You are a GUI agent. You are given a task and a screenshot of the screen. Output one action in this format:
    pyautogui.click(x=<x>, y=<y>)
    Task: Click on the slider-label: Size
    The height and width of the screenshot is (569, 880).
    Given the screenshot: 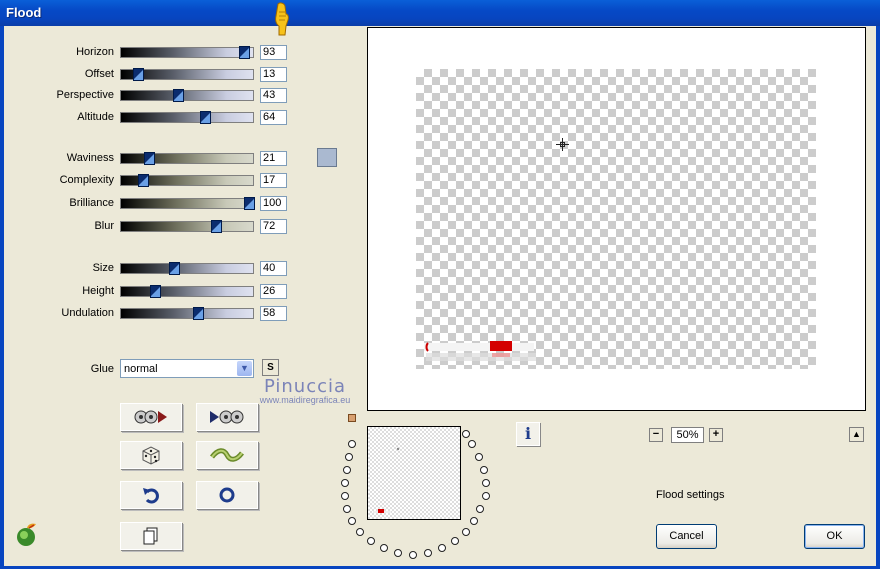 What is the action you would take?
    pyautogui.click(x=103, y=268)
    